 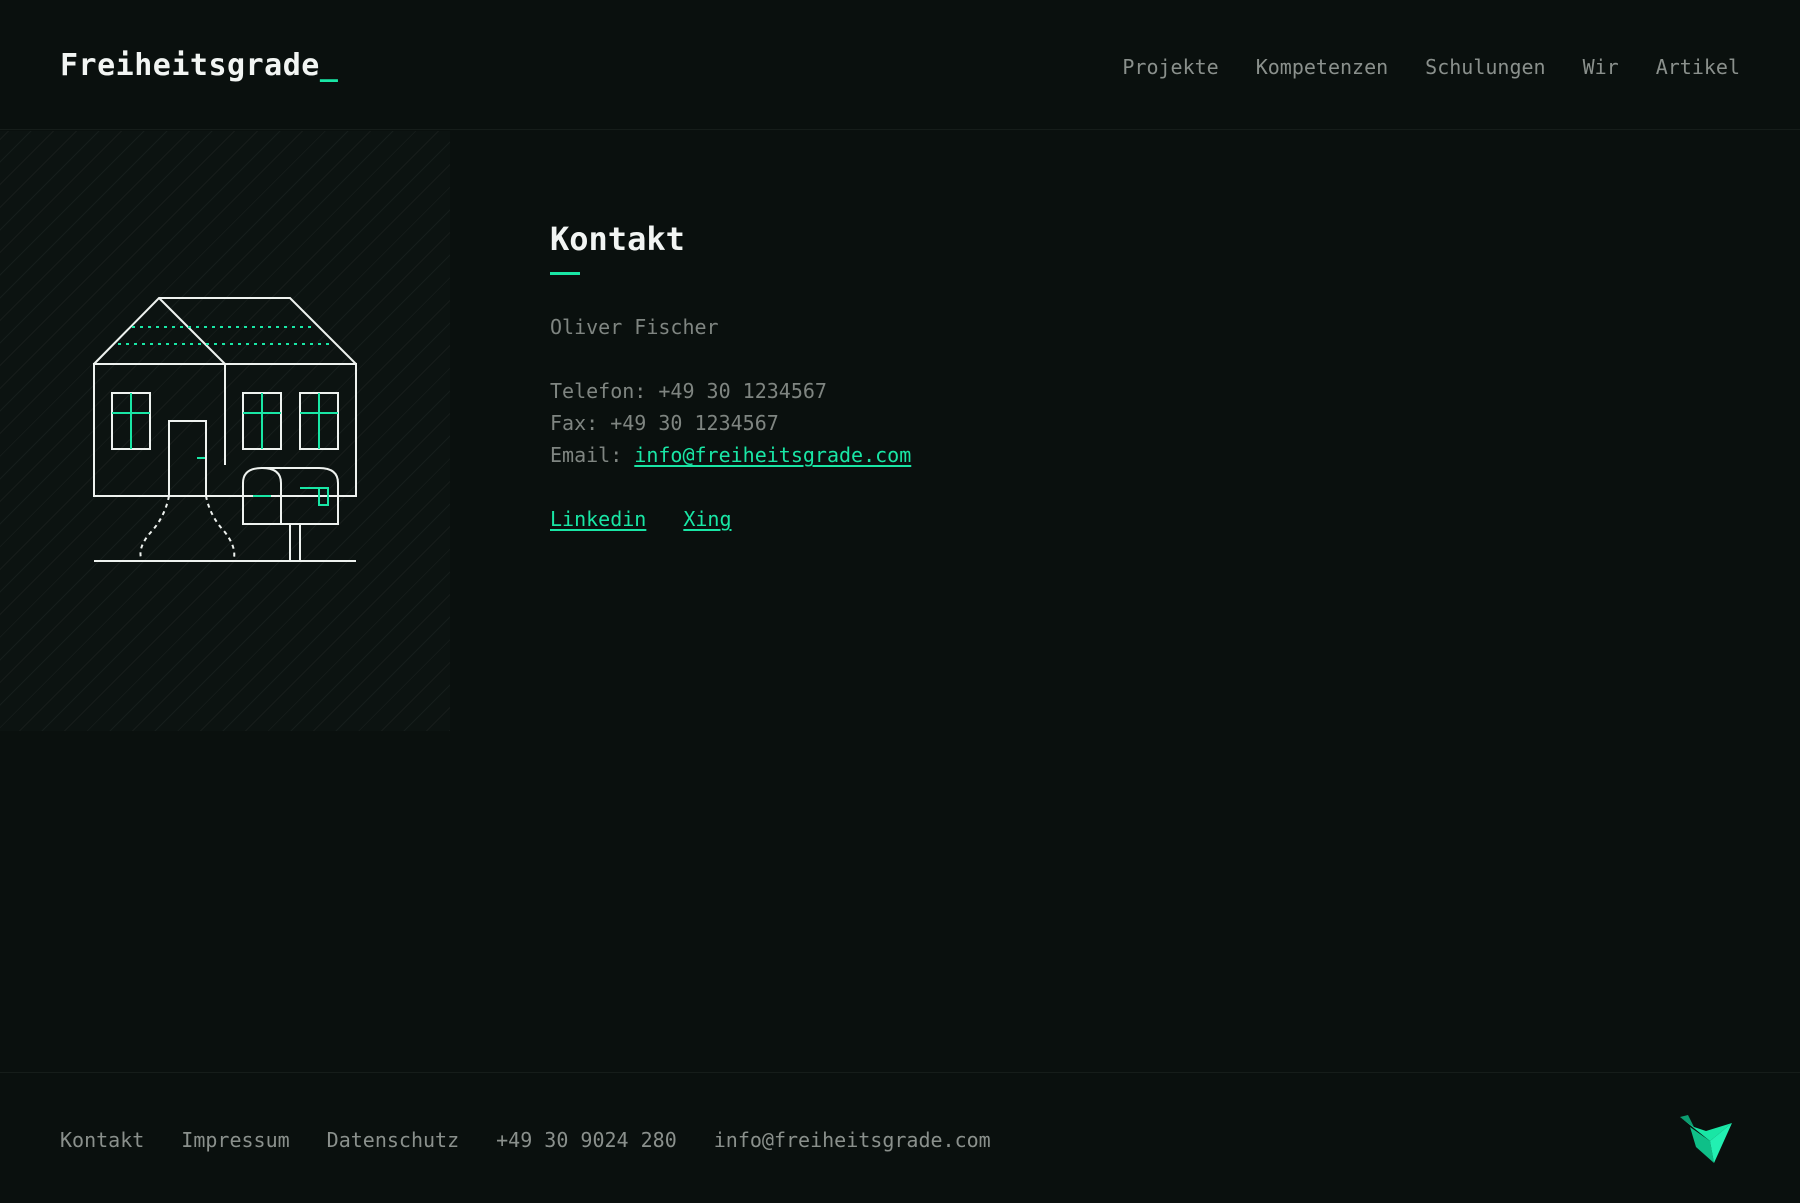 I want to click on email-link: info@freiheitsgrade.com, so click(x=772, y=455).